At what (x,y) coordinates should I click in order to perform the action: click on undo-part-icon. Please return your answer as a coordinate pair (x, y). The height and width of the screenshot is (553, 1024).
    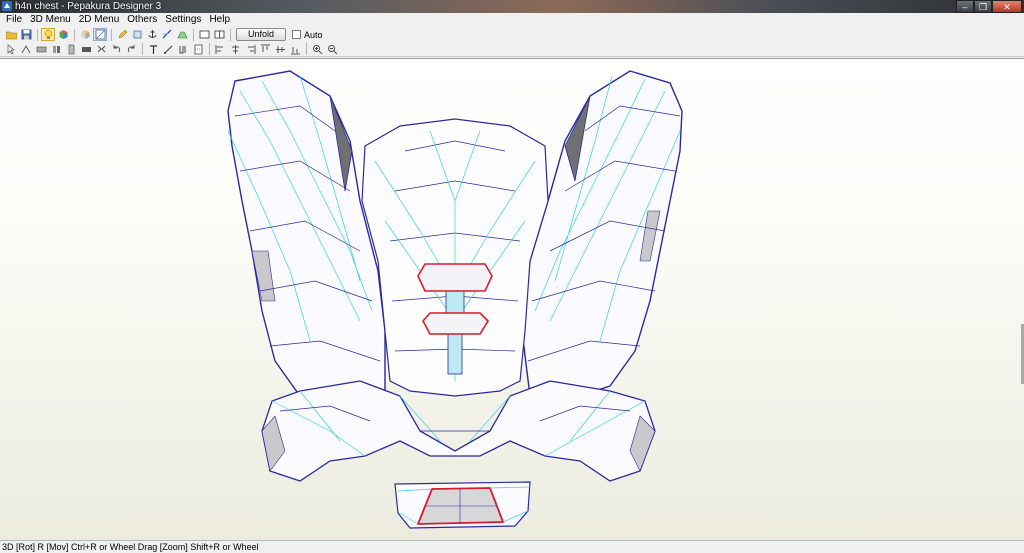
    Looking at the image, I should click on (116, 49).